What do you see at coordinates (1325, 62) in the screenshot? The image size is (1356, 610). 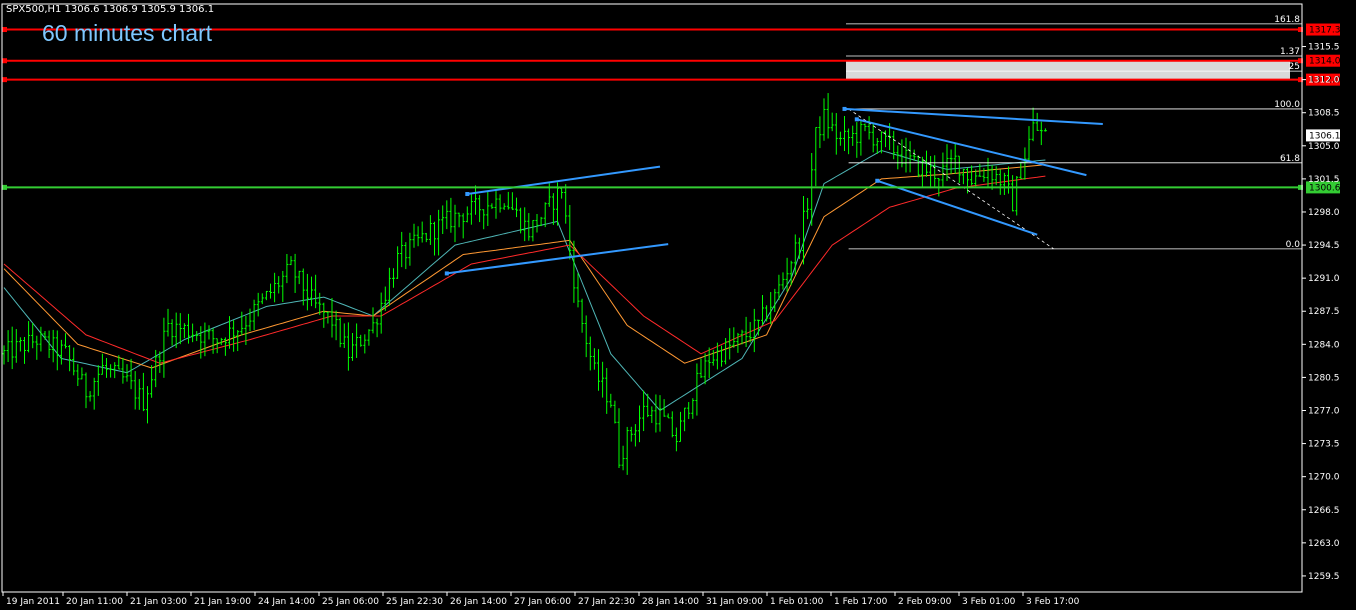 I see `price-tag-label: 1314.0` at bounding box center [1325, 62].